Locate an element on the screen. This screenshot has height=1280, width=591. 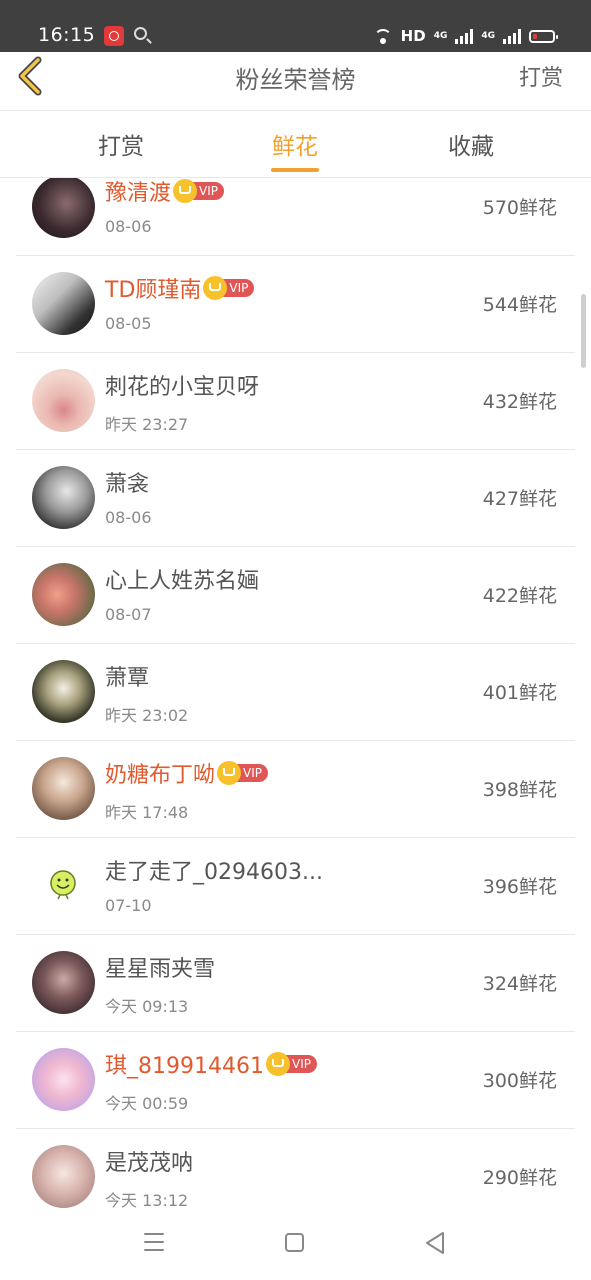
list-item: 奶糖布丁呦 VIP 昨天 17:48 398鲜花 is located at coordinates (295, 789).